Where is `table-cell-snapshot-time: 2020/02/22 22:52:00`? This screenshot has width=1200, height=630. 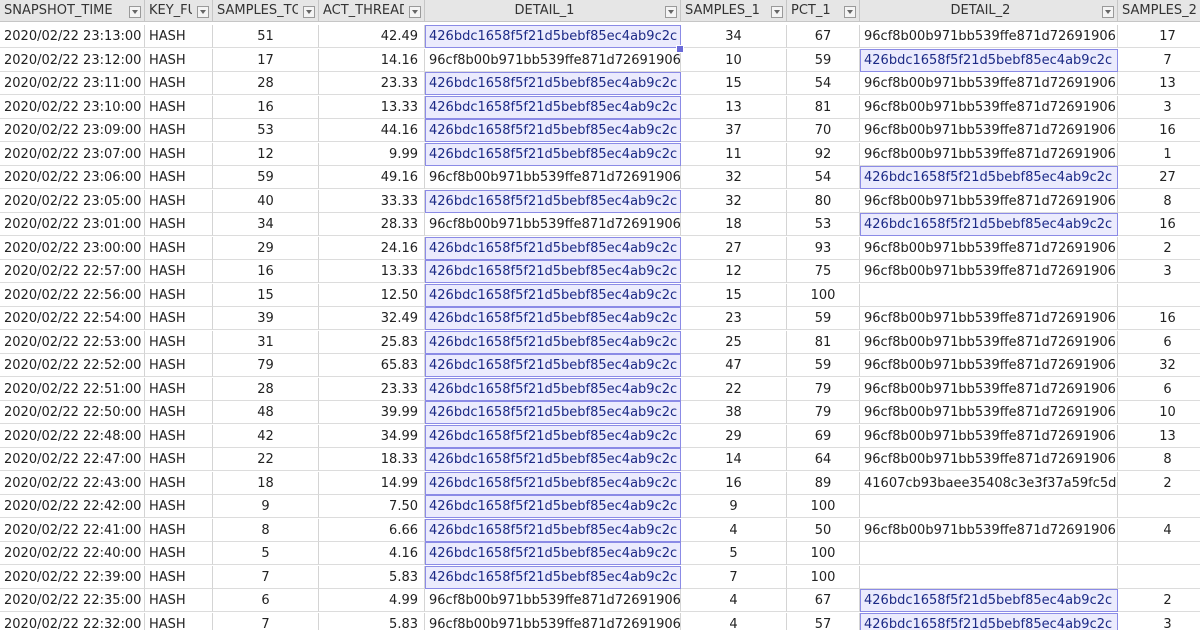 table-cell-snapshot-time: 2020/02/22 22:52:00 is located at coordinates (72, 365).